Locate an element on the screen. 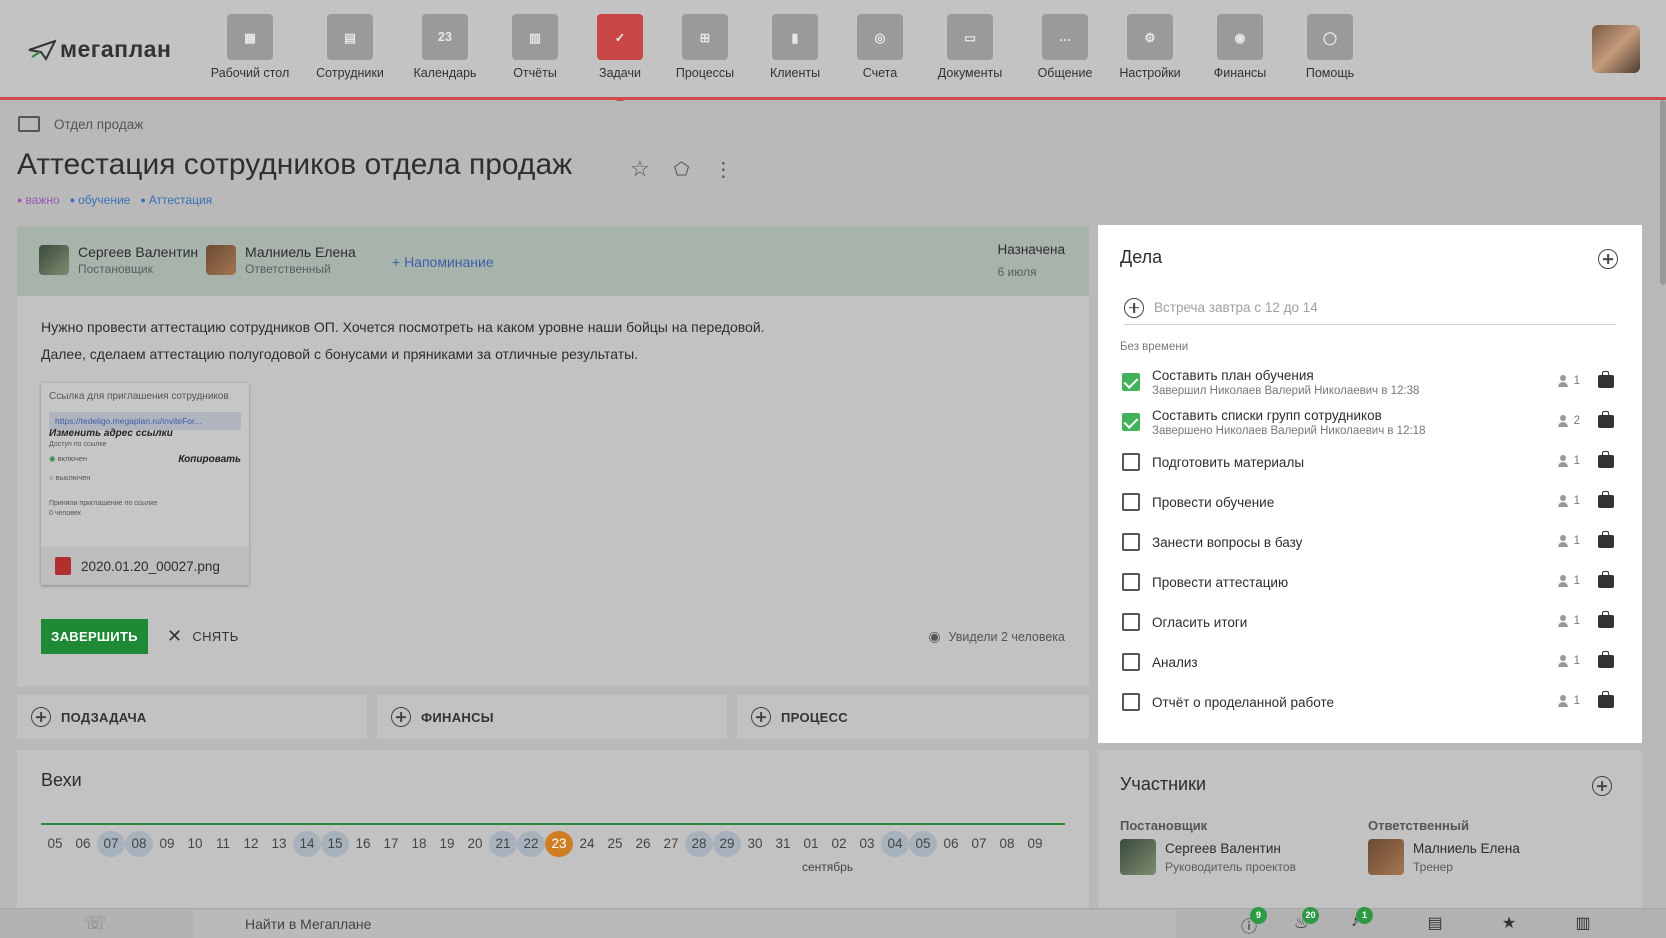  add-finance-button: ФИНАНСЫ is located at coordinates (552, 717).